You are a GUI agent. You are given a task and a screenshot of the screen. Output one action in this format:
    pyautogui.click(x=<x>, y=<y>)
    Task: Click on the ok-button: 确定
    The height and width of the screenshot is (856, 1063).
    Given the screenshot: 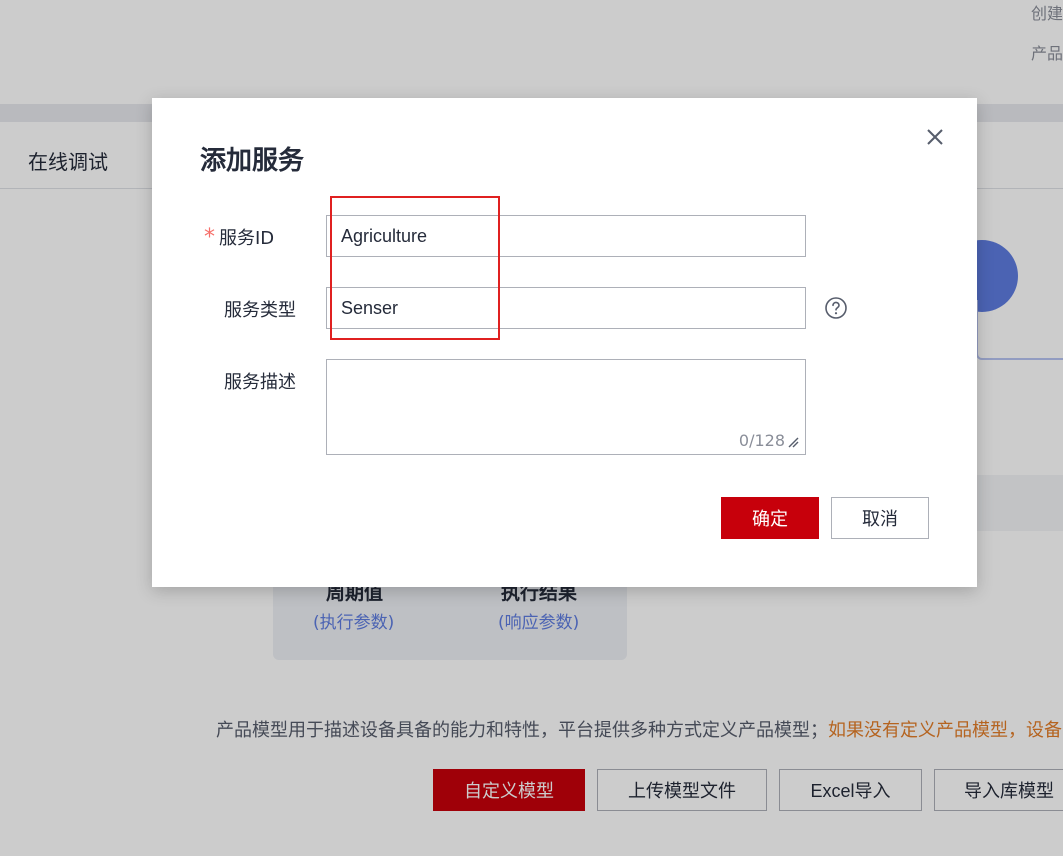 What is the action you would take?
    pyautogui.click(x=770, y=518)
    